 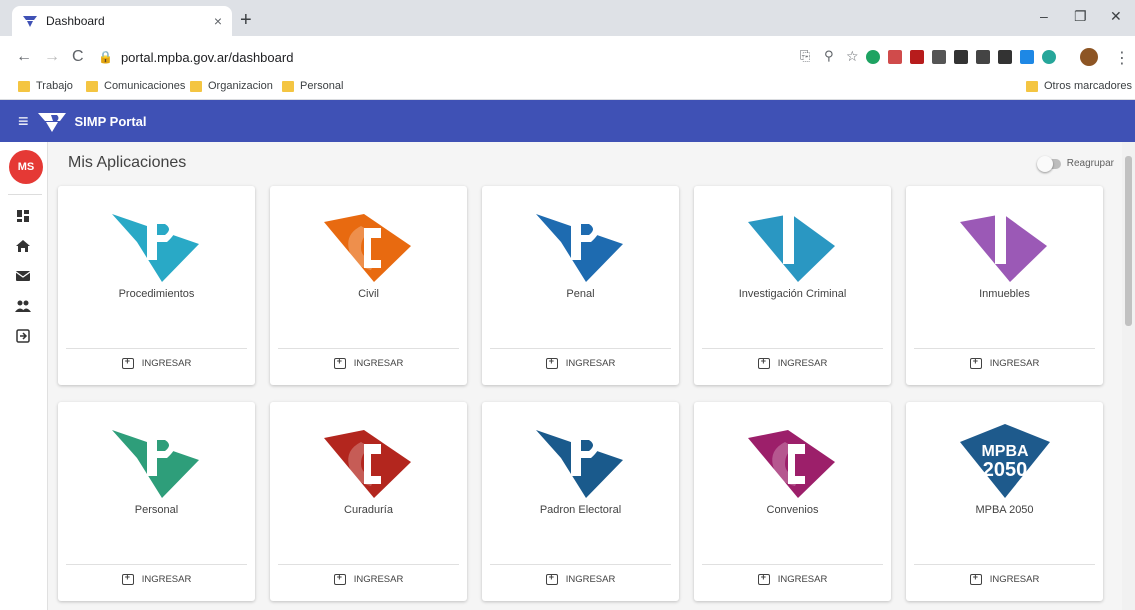 What do you see at coordinates (983, 57) in the screenshot?
I see `extension-sync-icon` at bounding box center [983, 57].